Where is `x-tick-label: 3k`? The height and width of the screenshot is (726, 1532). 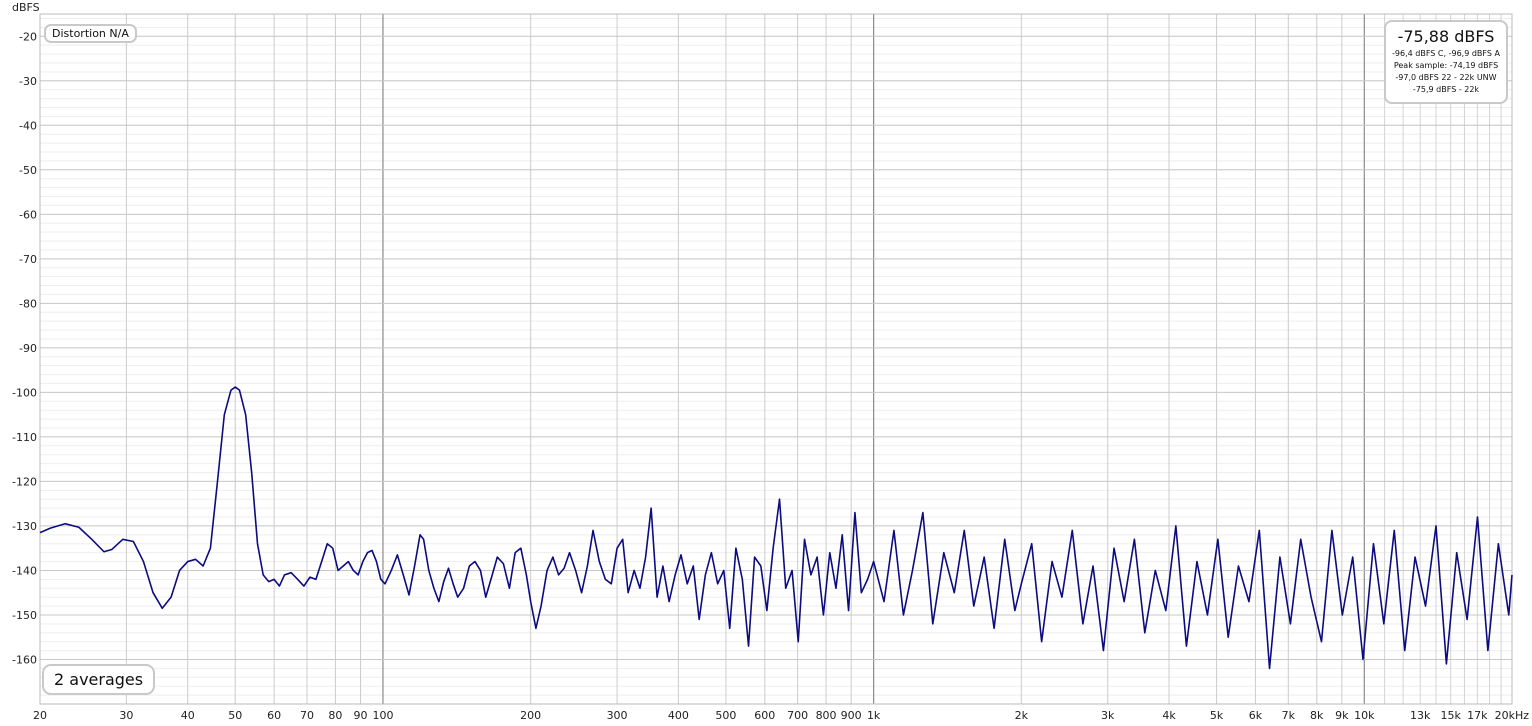 x-tick-label: 3k is located at coordinates (1108, 715).